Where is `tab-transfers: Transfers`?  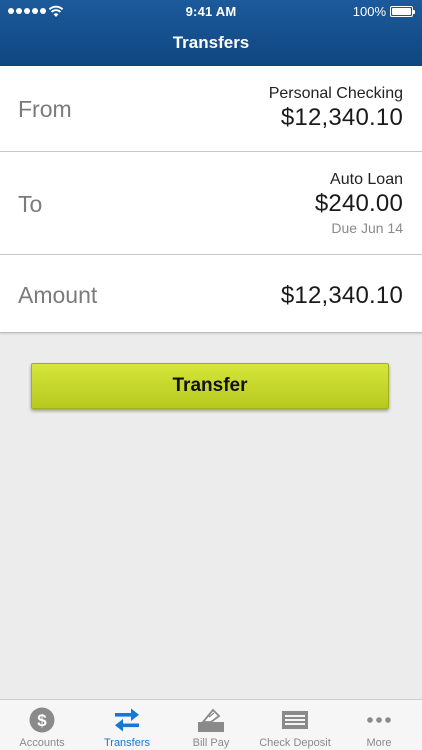 tab-transfers: Transfers is located at coordinates (127, 725).